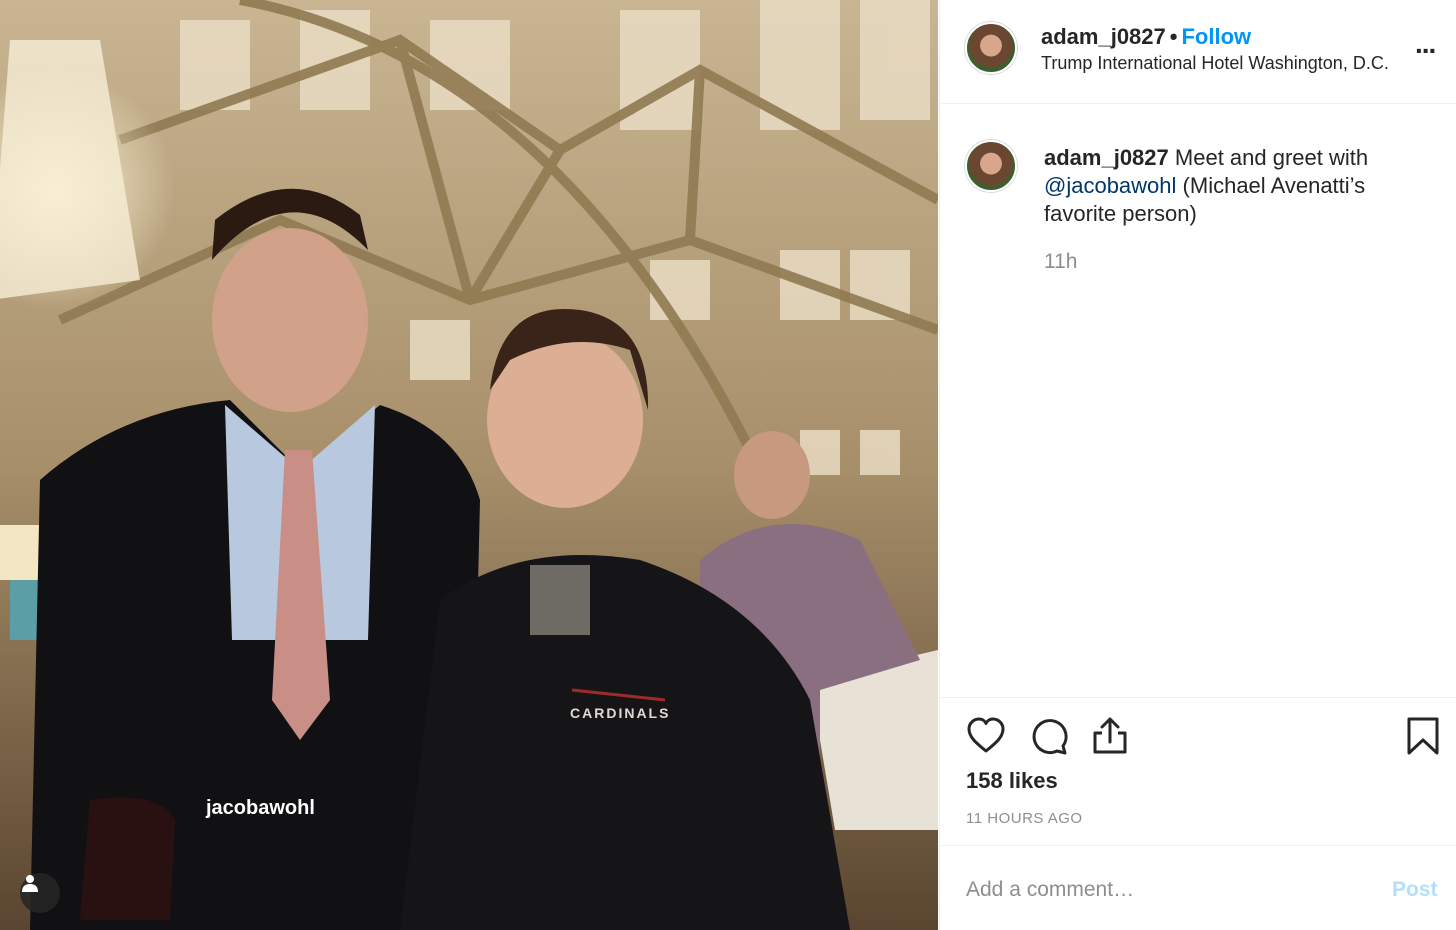 The height and width of the screenshot is (930, 1456). I want to click on like-button, so click(986, 738).